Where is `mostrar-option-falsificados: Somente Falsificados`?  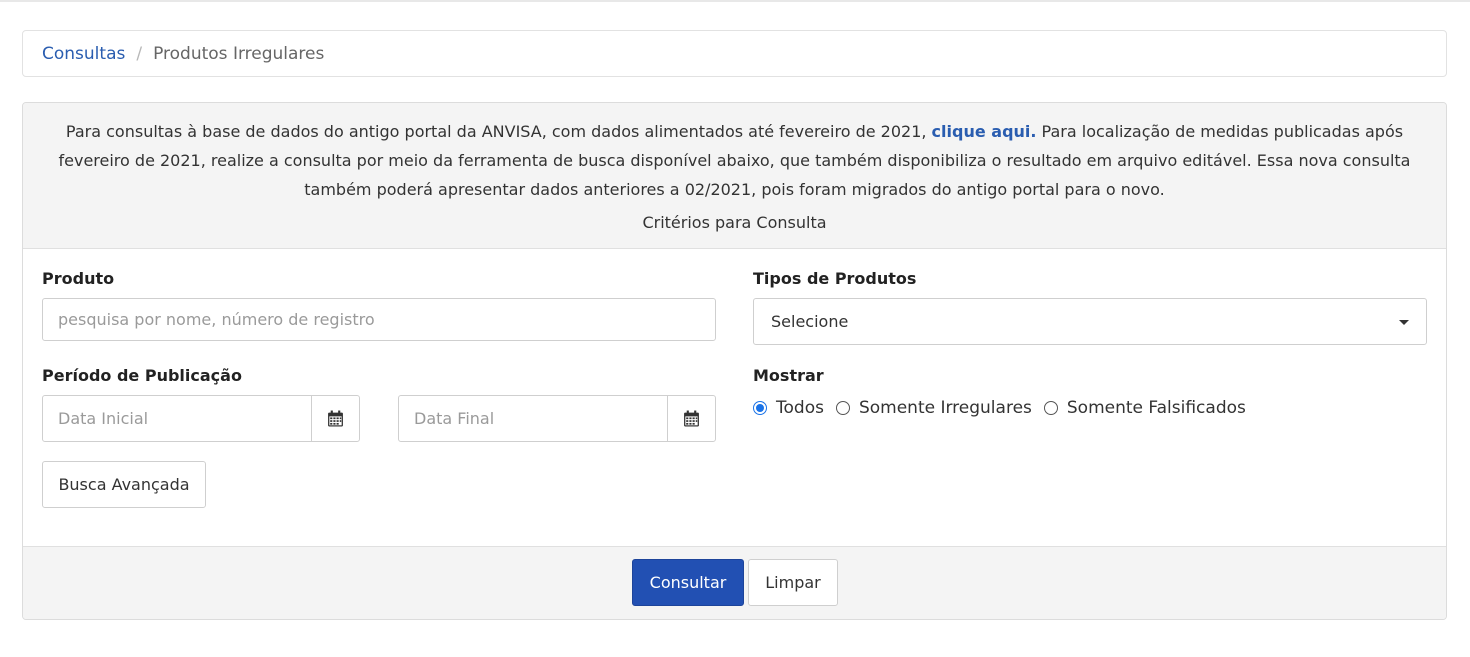 mostrar-option-falsificados: Somente Falsificados is located at coordinates (1144, 408).